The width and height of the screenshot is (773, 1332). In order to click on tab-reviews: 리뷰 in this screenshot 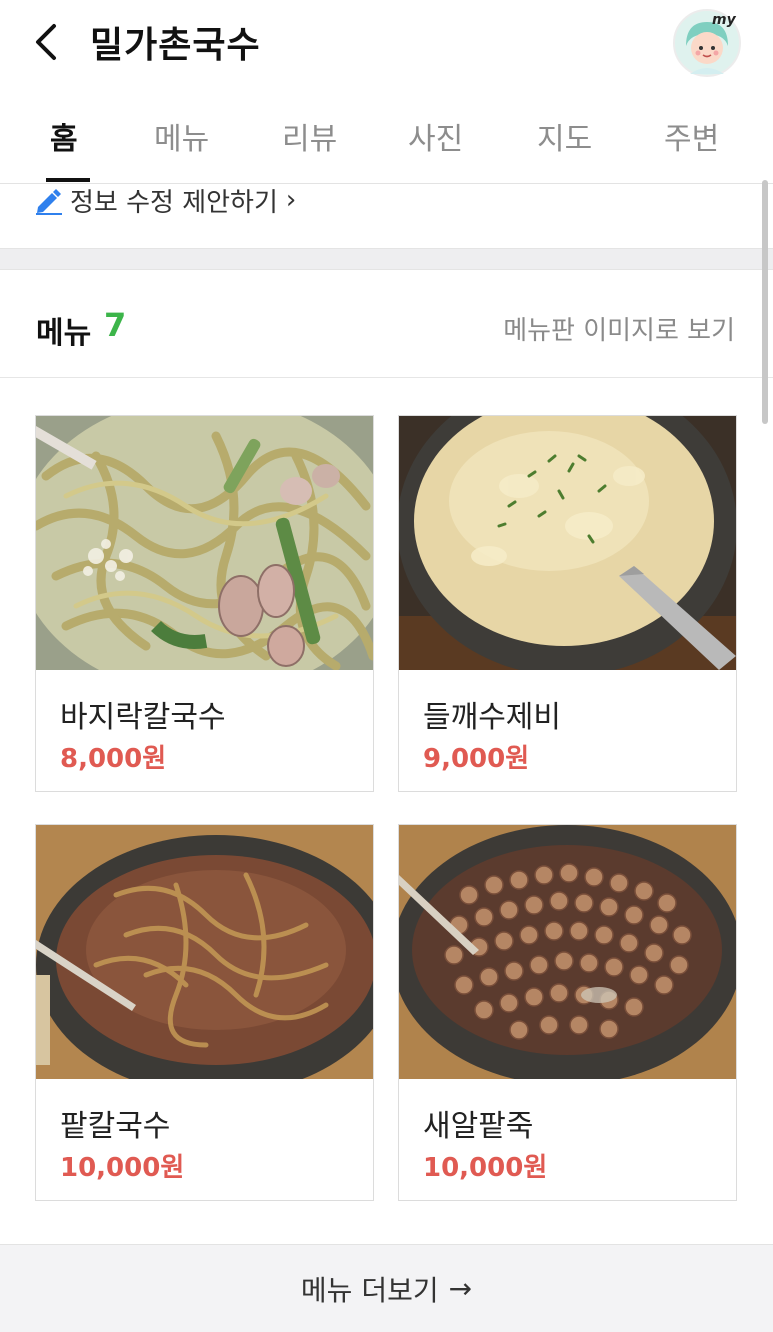, I will do `click(309, 136)`.